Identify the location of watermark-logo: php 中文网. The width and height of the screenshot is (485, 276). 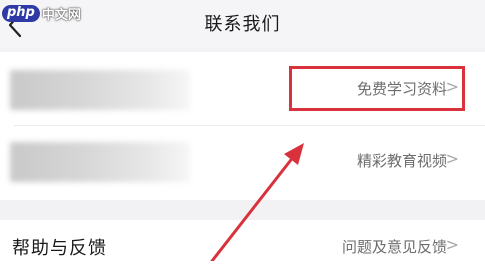
(41, 13).